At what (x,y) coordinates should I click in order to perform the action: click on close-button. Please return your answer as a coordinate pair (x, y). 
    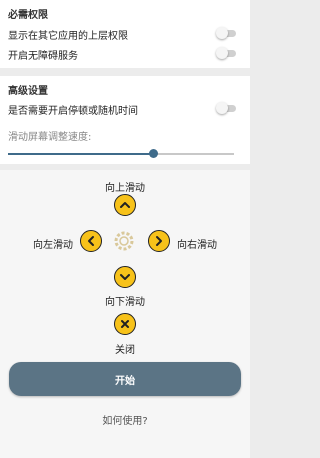
    Looking at the image, I should click on (125, 324).